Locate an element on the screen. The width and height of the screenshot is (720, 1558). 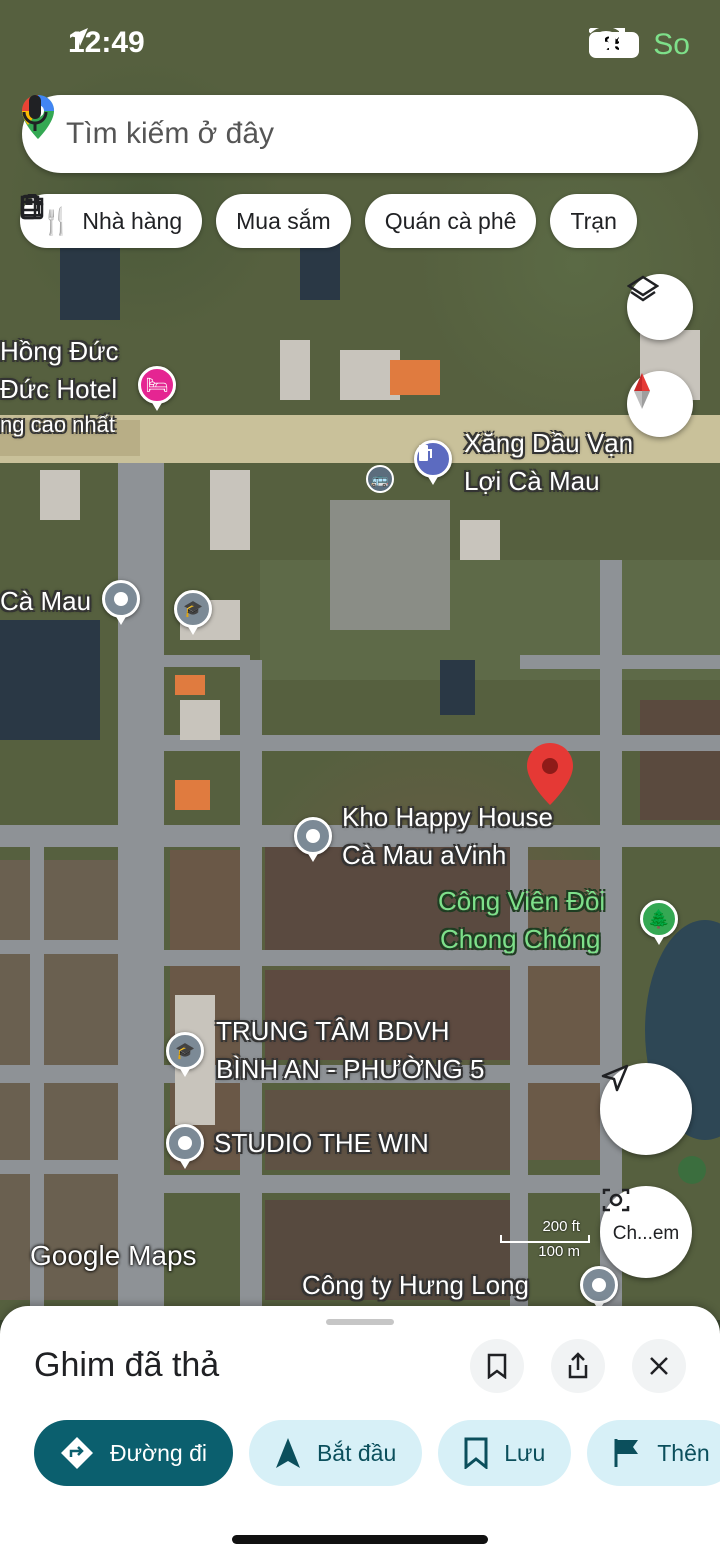
add-label-button: Thên is located at coordinates (653, 1453).